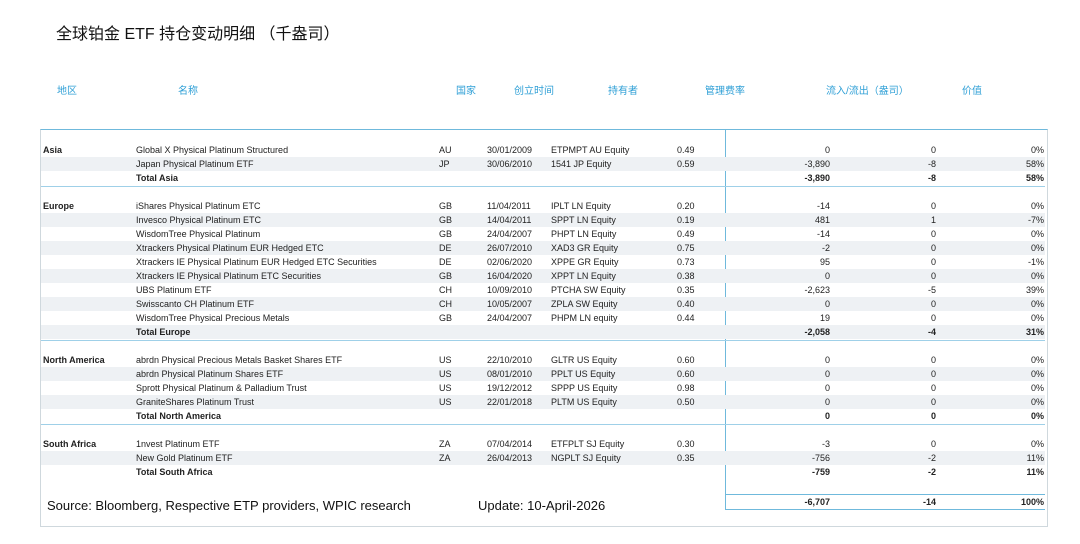  I want to click on cell-fund-name: abrdn Physical Platinum Shares ETF, so click(210, 374).